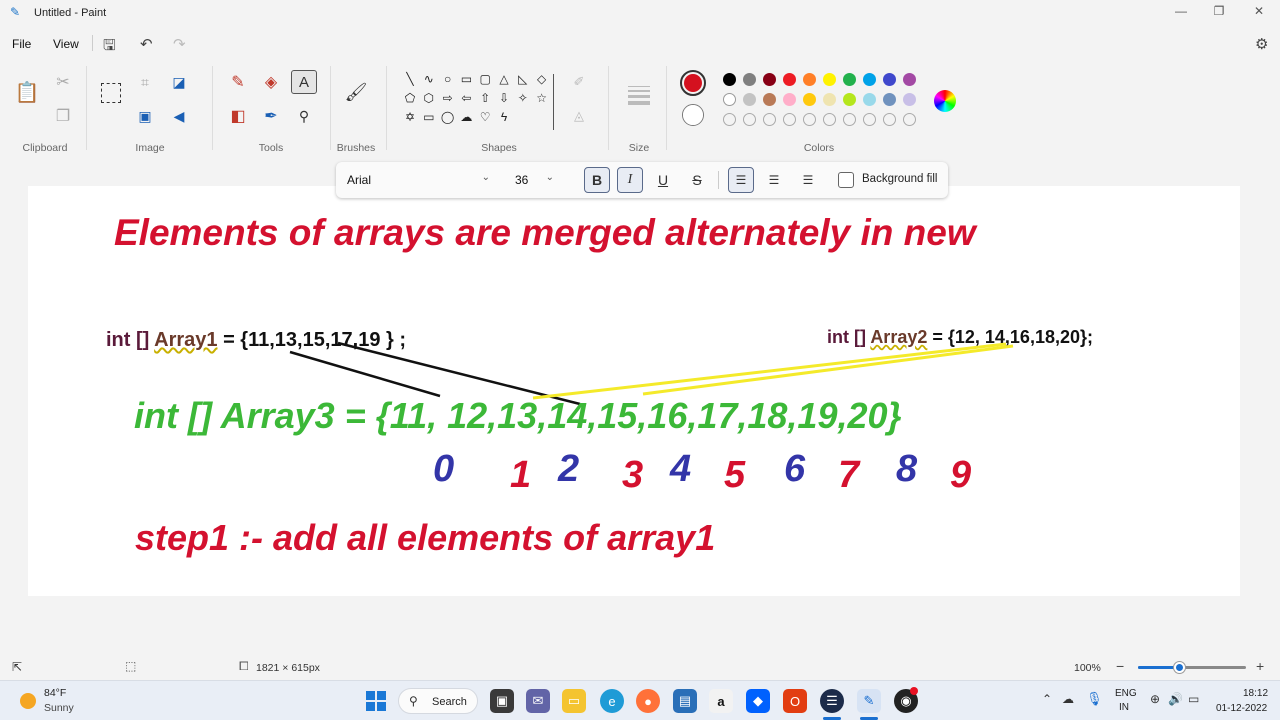  What do you see at coordinates (685, 701) in the screenshot?
I see `store-icon: ▤` at bounding box center [685, 701].